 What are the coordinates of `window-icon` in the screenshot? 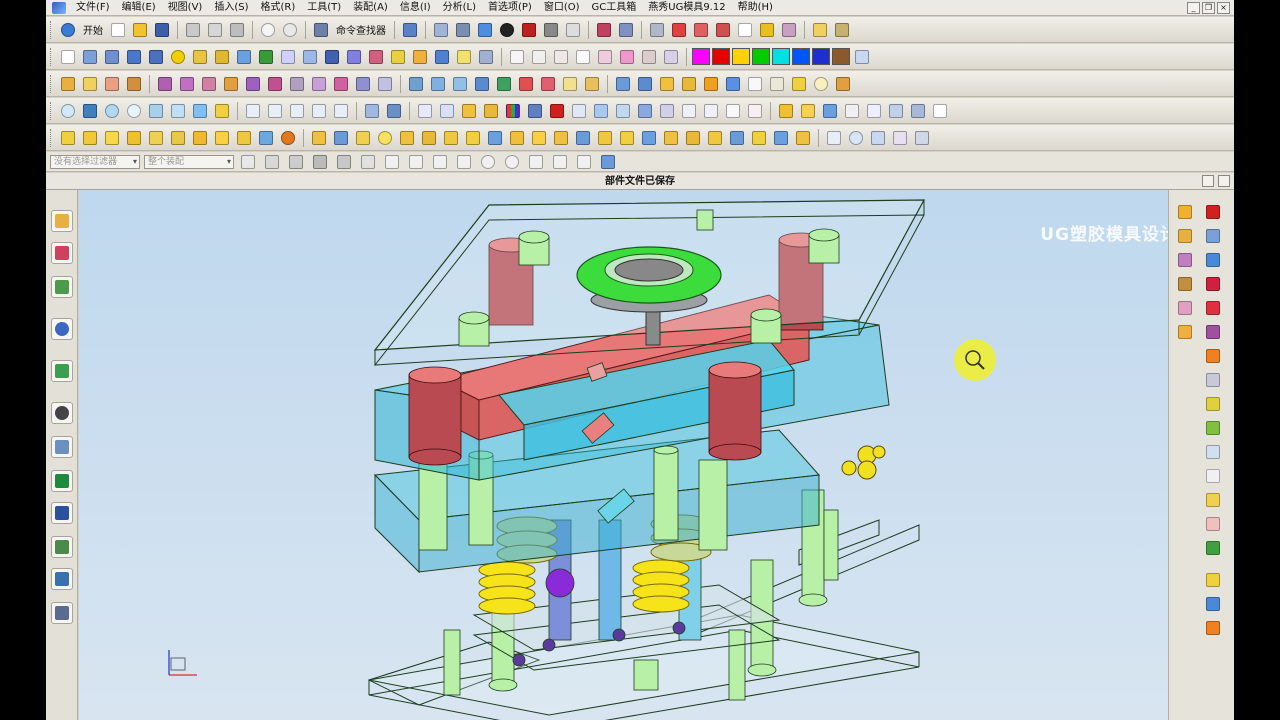 It's located at (830, 111).